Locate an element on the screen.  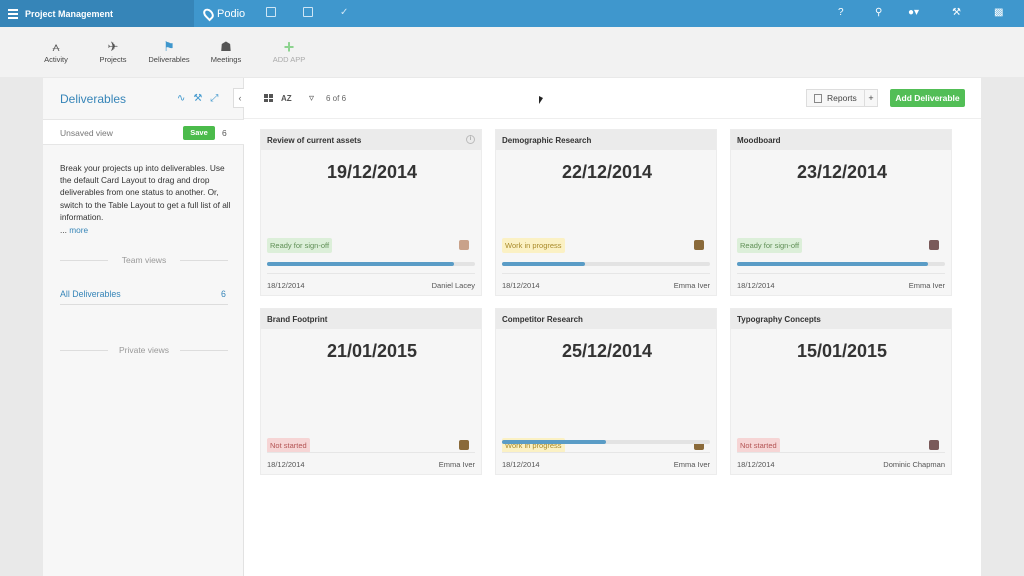
current-view-row: Unsaved view Save 6 is located at coordinates (143, 132).